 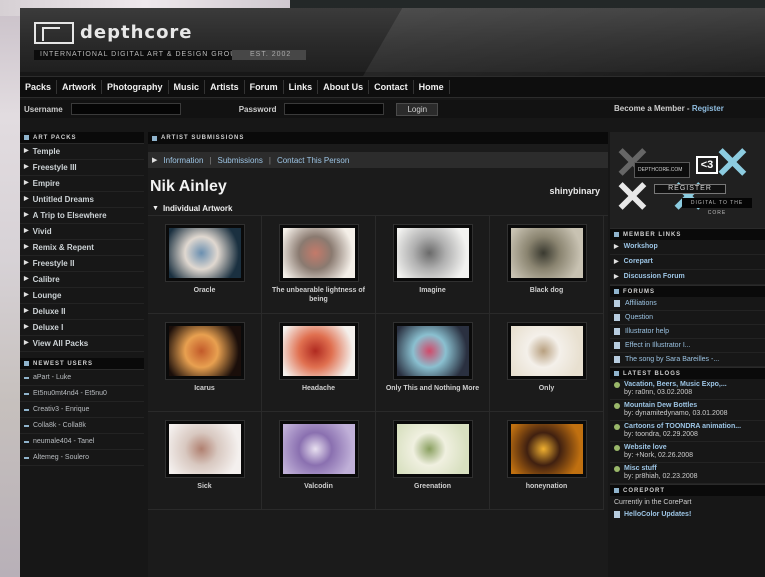 What do you see at coordinates (82, 232) in the screenshot?
I see `art-pack-item: ▶ Vivid` at bounding box center [82, 232].